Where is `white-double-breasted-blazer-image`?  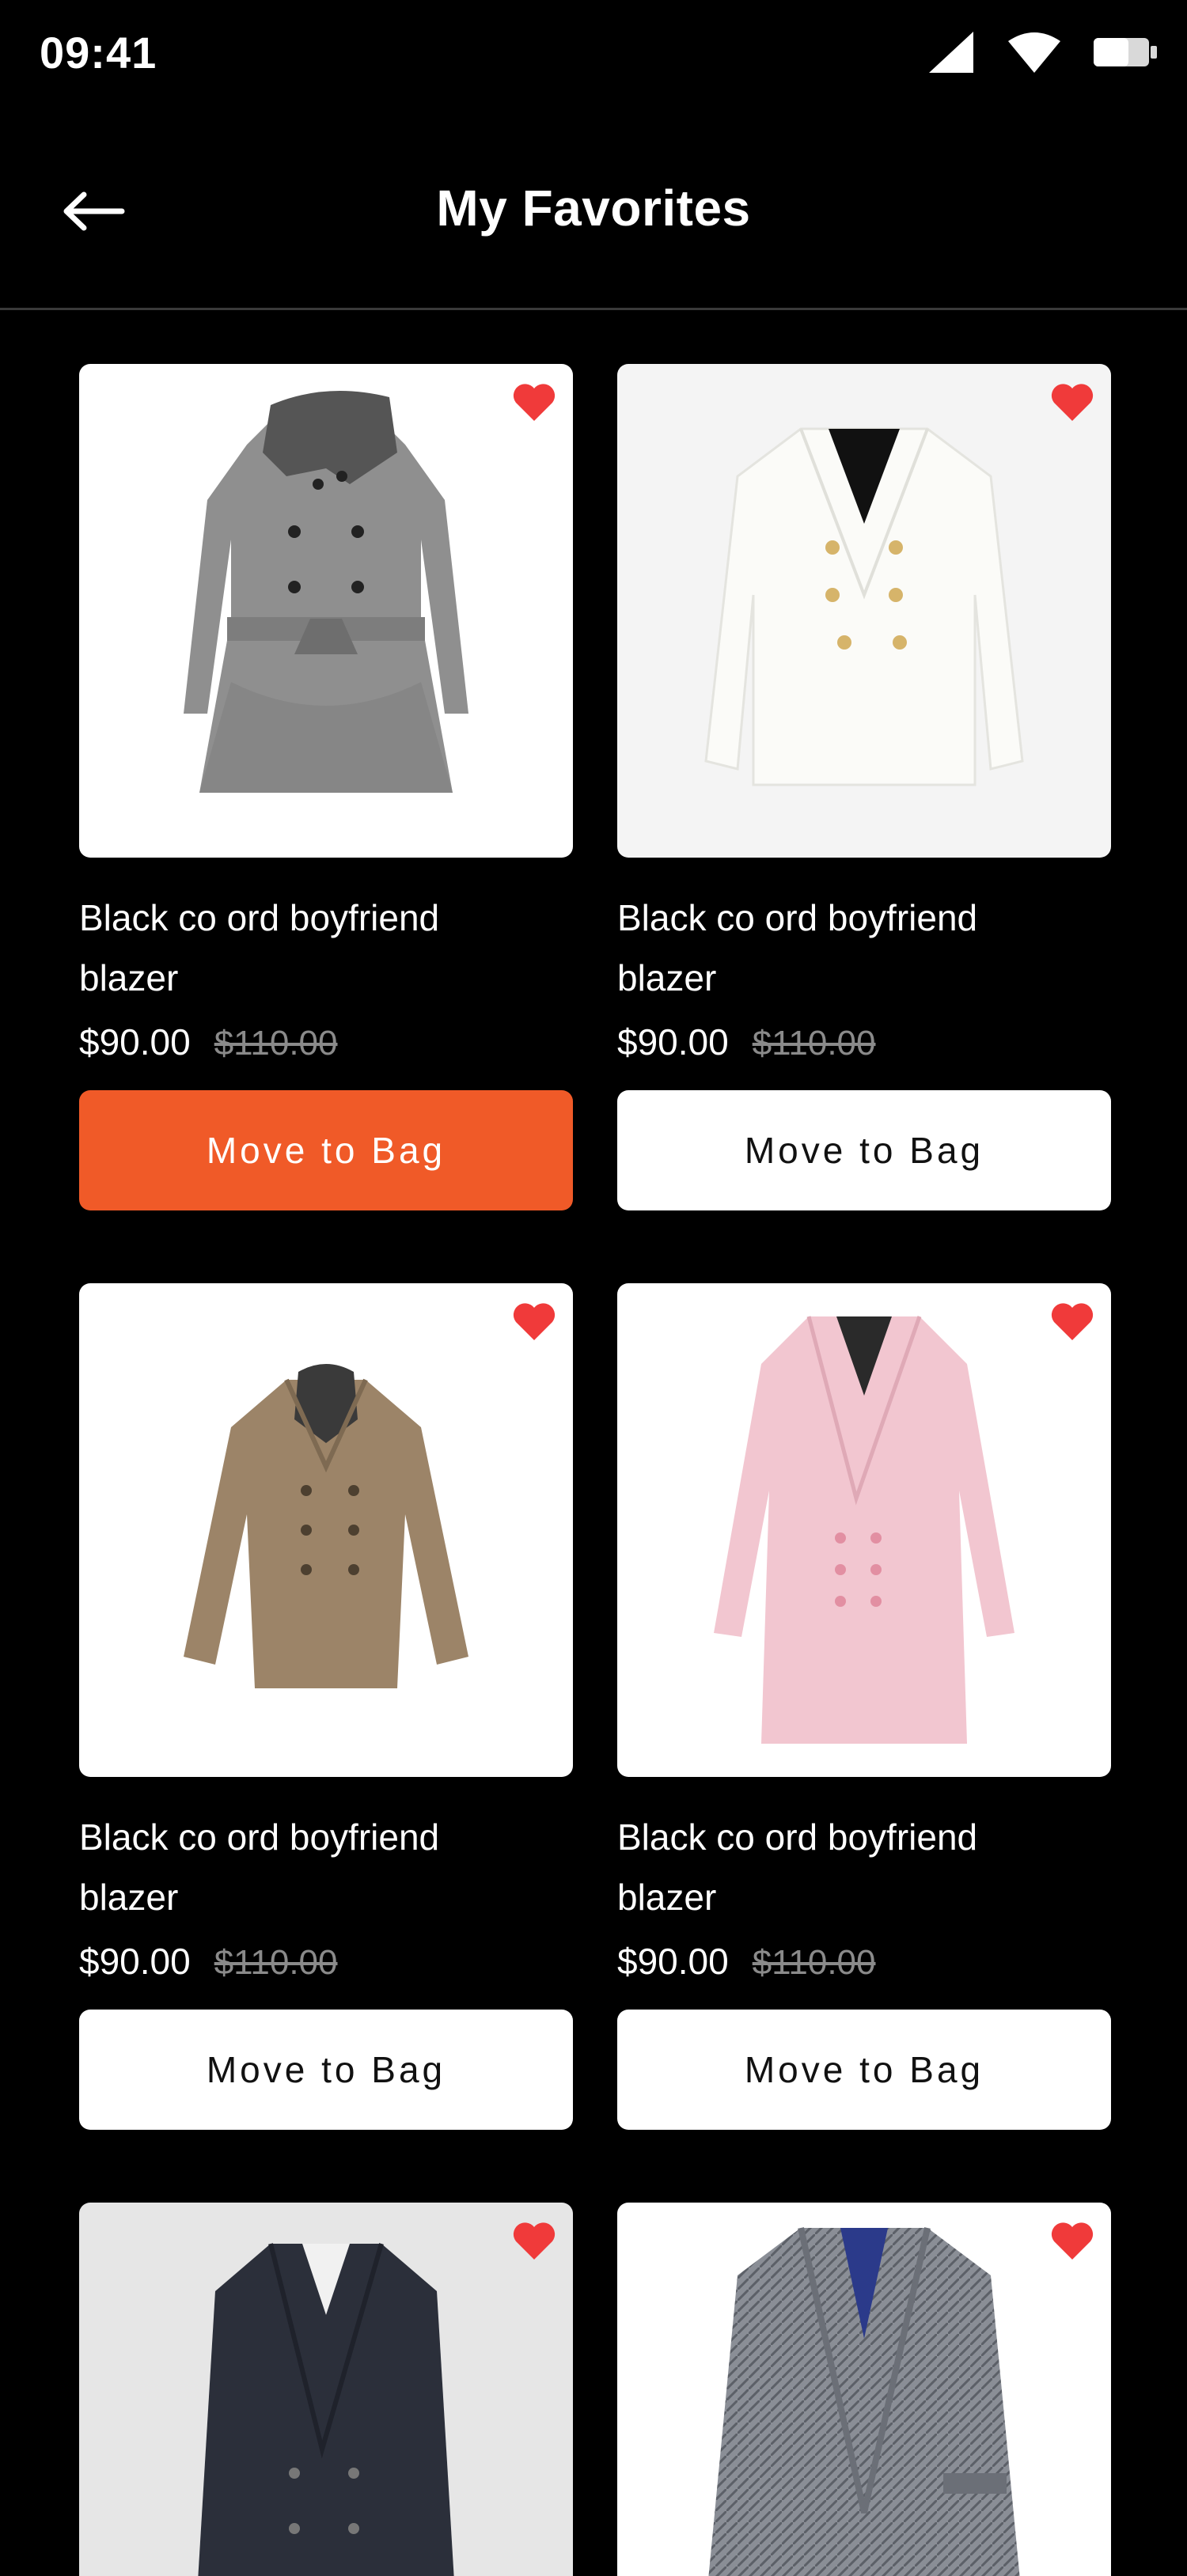 white-double-breasted-blazer-image is located at coordinates (864, 606).